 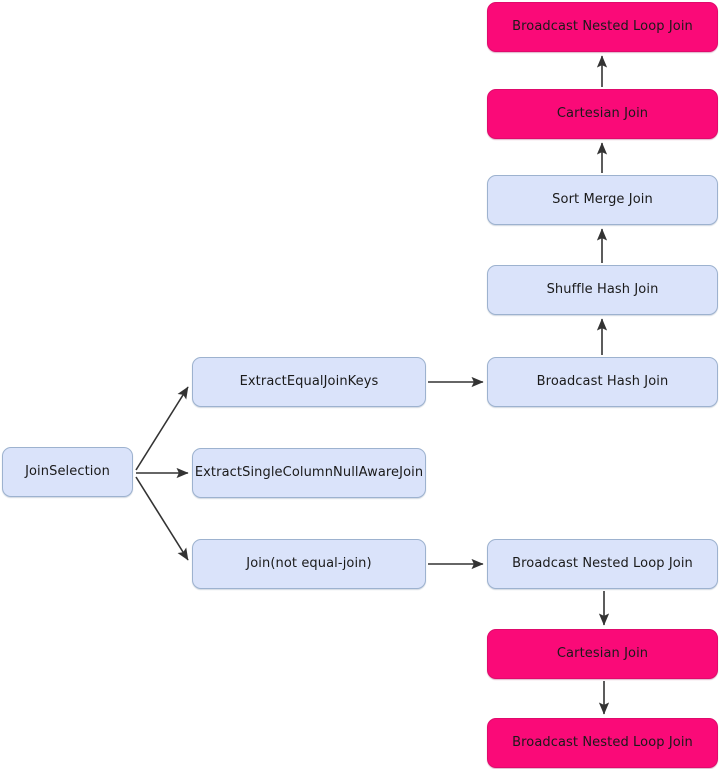 I want to click on node-label: Sort Merge Join, so click(x=602, y=199).